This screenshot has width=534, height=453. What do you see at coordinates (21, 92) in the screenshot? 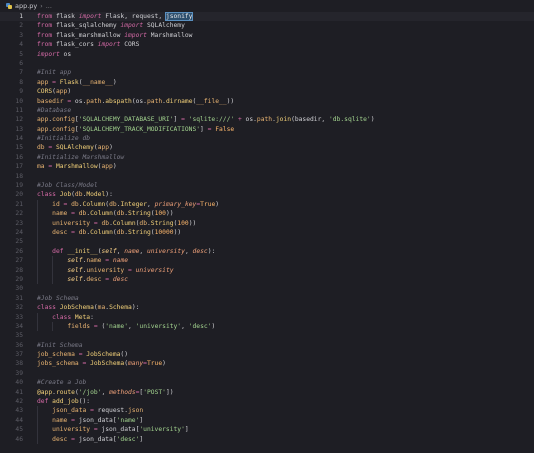
I see `line-number: 9` at bounding box center [21, 92].